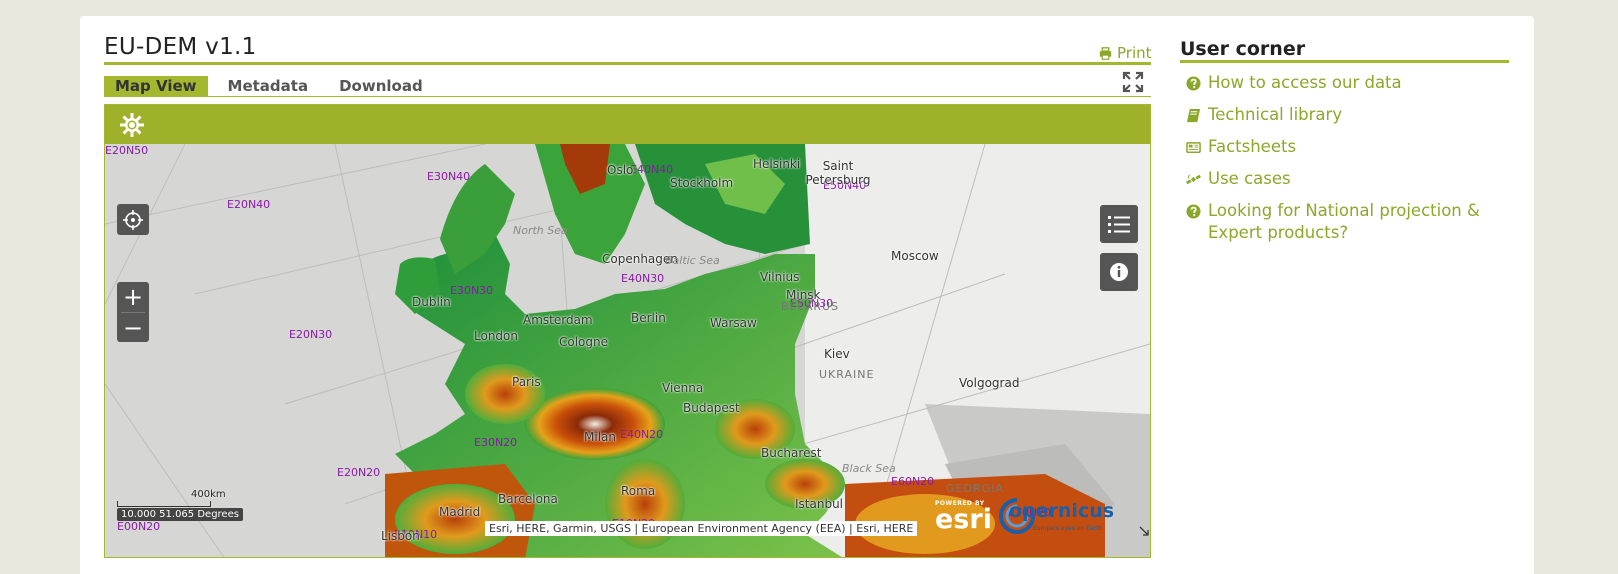  Describe the element at coordinates (1344, 115) in the screenshot. I see `sidebar-item-technical-library: Technical library` at that location.